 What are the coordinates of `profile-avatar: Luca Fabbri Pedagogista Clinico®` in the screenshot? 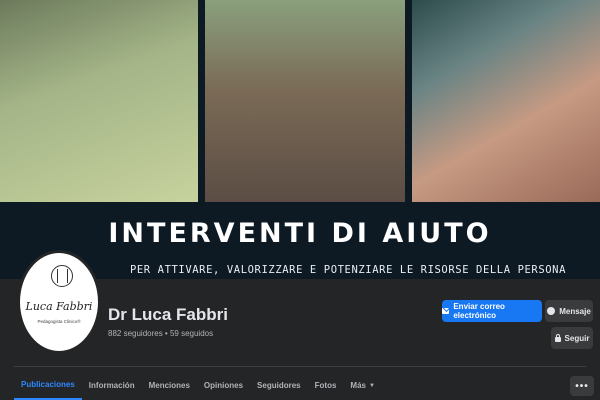 It's located at (59, 302).